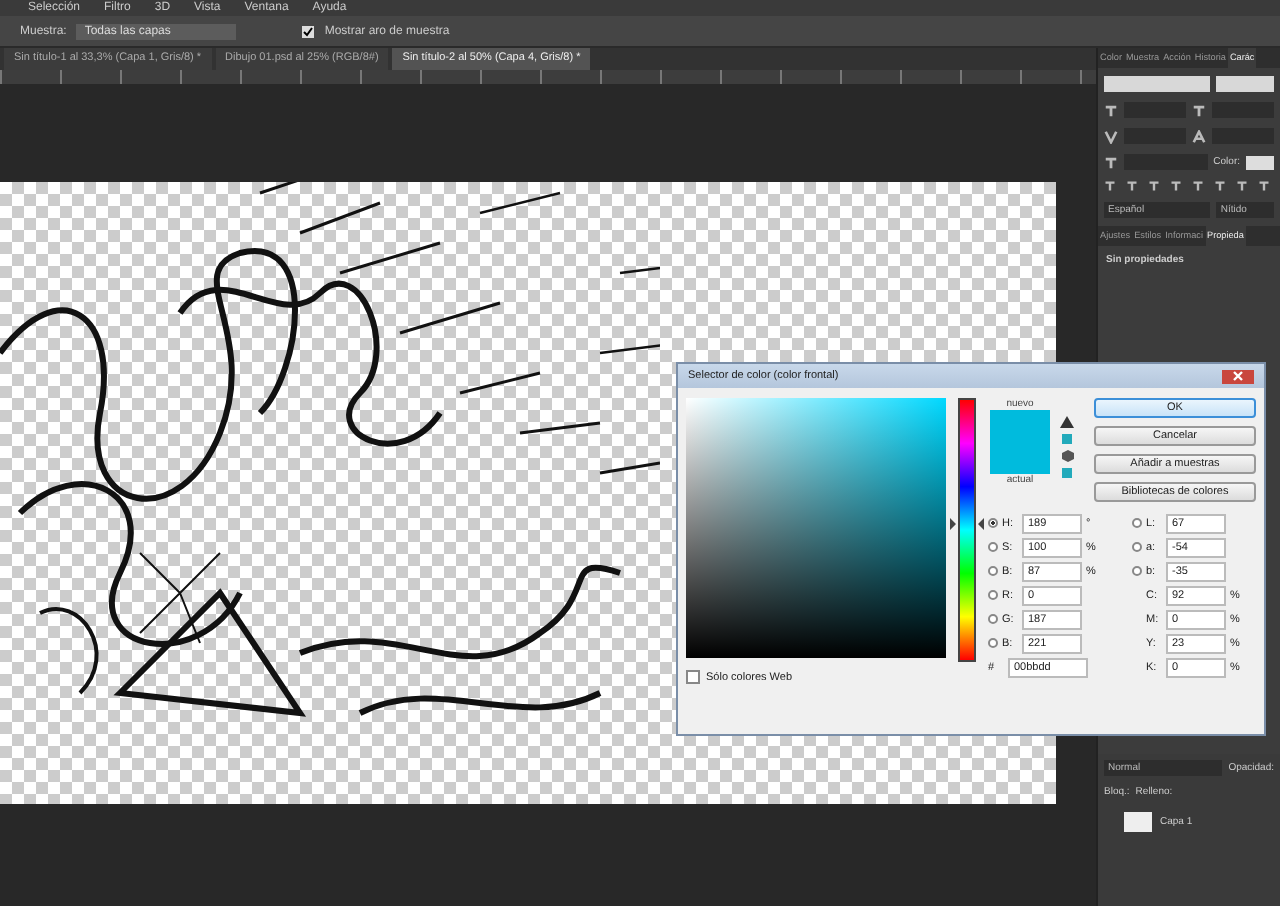  What do you see at coordinates (1111, 136) in the screenshot?
I see `kerning-icon` at bounding box center [1111, 136].